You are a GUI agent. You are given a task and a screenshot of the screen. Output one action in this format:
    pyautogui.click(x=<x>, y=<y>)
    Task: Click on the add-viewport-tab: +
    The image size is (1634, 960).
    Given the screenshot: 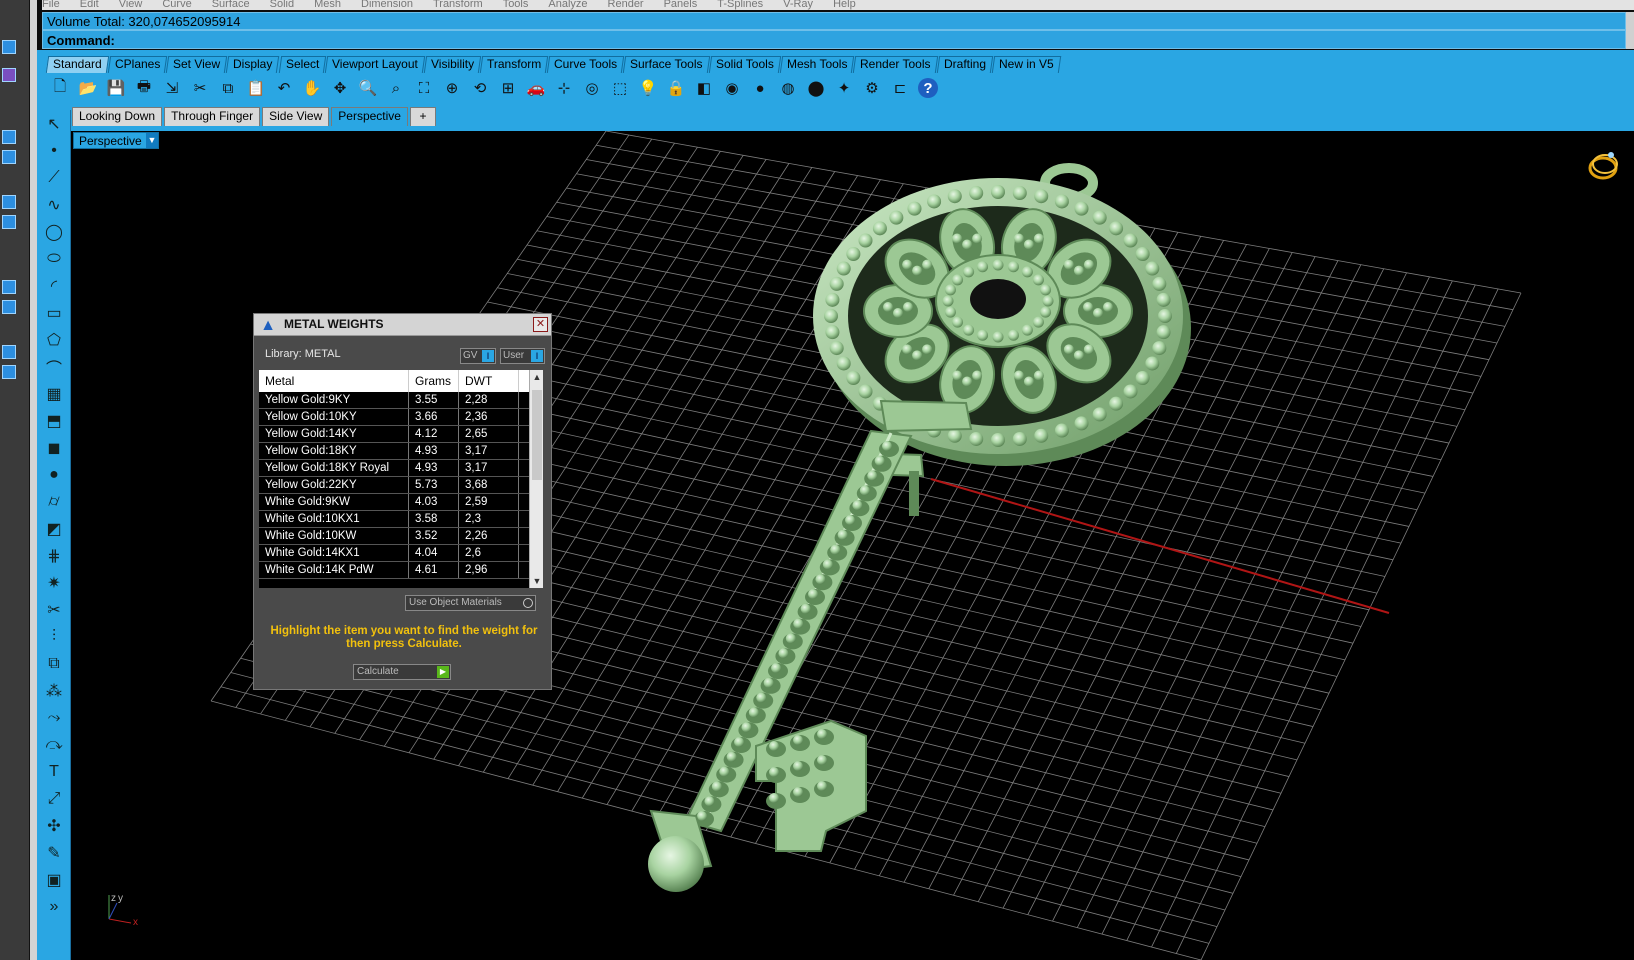 What is the action you would take?
    pyautogui.click(x=422, y=116)
    